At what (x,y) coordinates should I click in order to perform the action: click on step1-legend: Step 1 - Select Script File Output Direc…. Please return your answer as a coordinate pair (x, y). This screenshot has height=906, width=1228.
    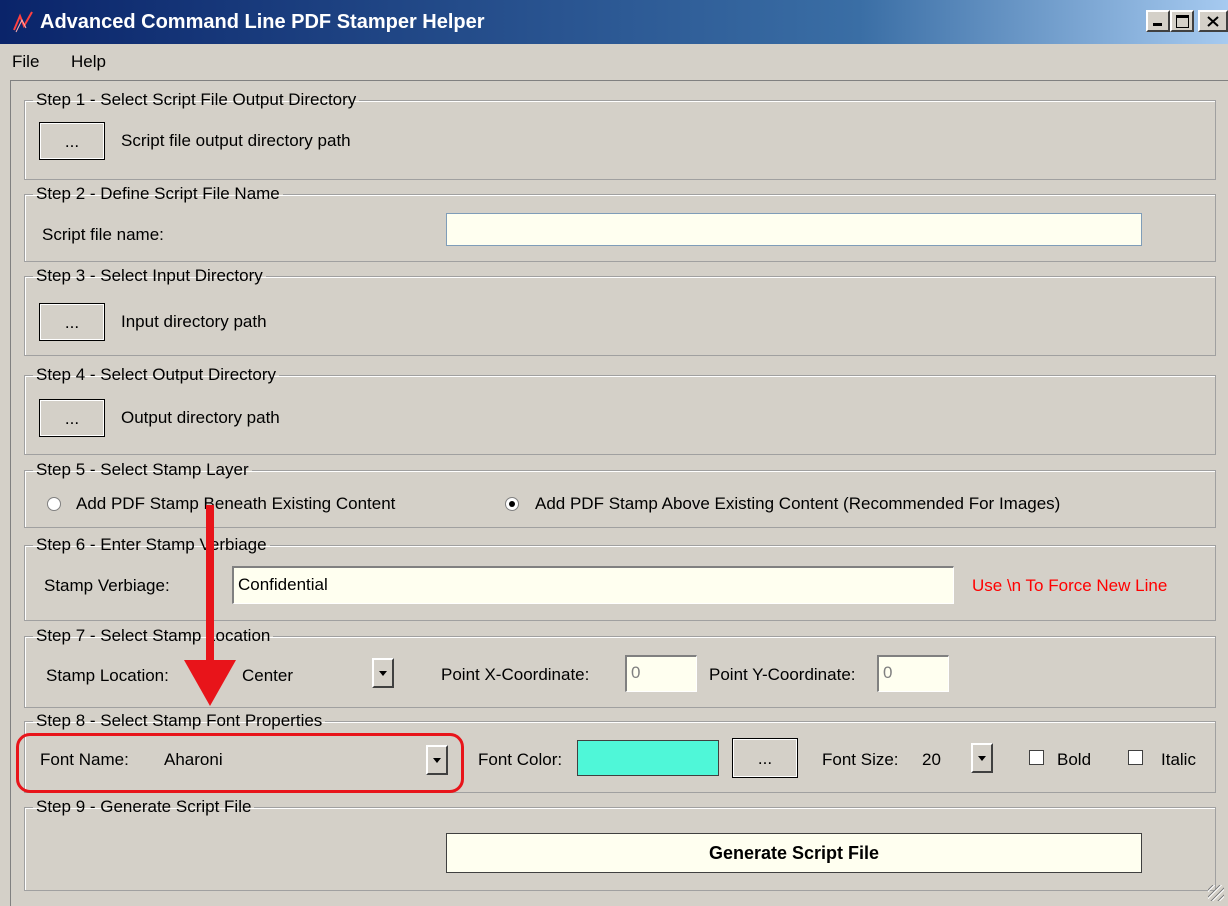
    Looking at the image, I should click on (196, 99).